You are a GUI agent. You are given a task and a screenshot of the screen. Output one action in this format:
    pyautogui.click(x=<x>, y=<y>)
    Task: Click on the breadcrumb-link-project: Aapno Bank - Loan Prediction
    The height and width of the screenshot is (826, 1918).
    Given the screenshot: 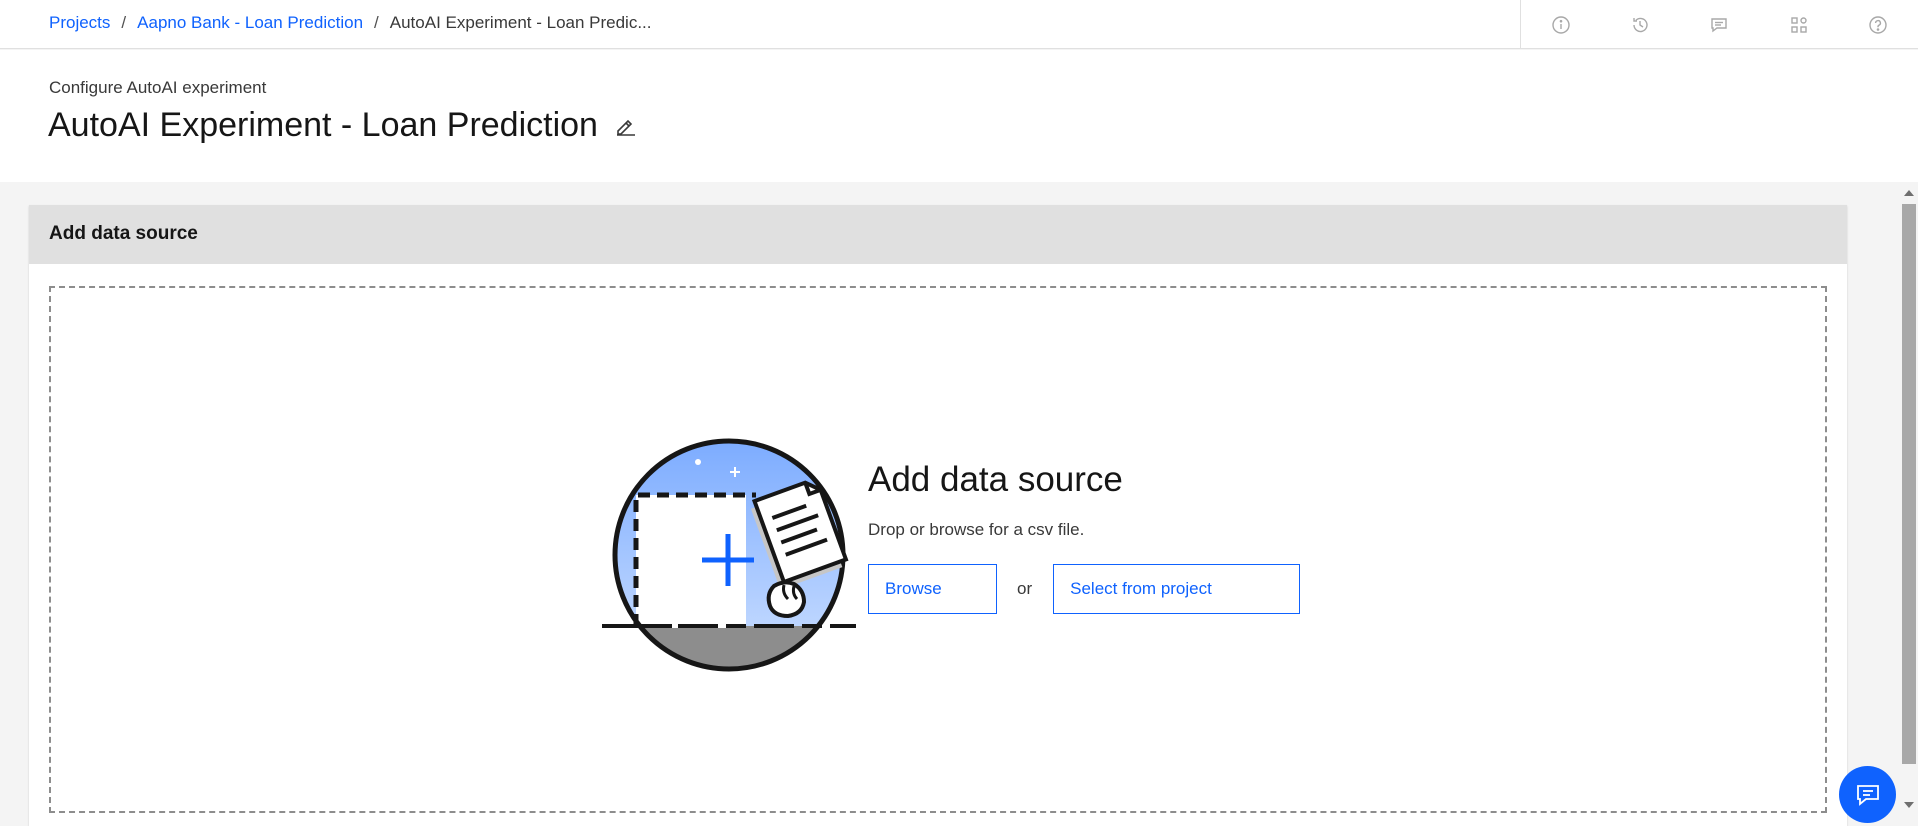 What is the action you would take?
    pyautogui.click(x=250, y=23)
    